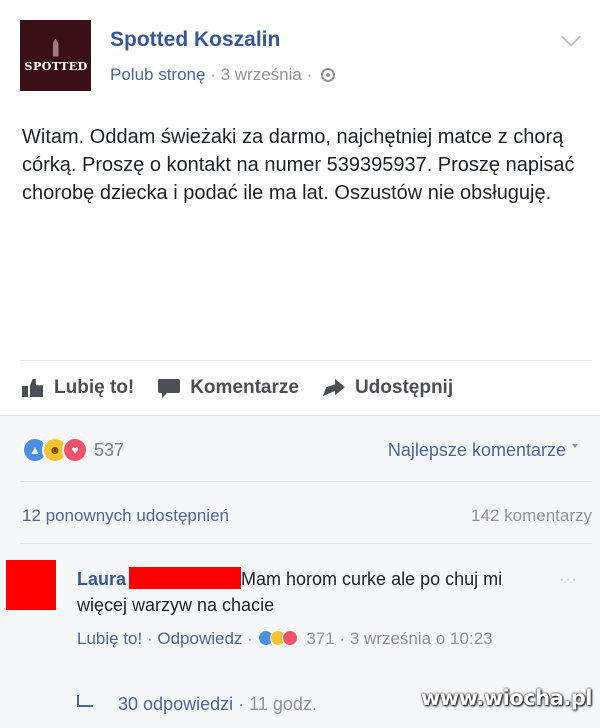  Describe the element at coordinates (421, 638) in the screenshot. I see `comment-date: 3 września o 10:23` at that location.